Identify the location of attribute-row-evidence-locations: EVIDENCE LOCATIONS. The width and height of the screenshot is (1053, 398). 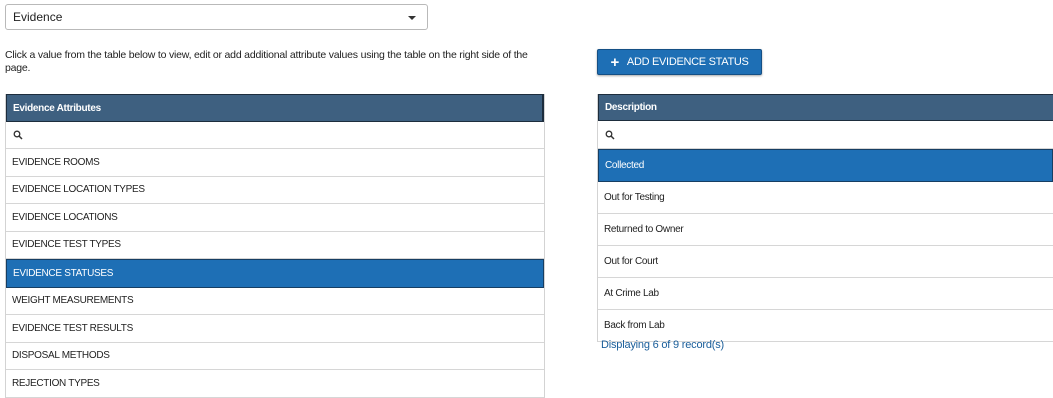
(275, 218).